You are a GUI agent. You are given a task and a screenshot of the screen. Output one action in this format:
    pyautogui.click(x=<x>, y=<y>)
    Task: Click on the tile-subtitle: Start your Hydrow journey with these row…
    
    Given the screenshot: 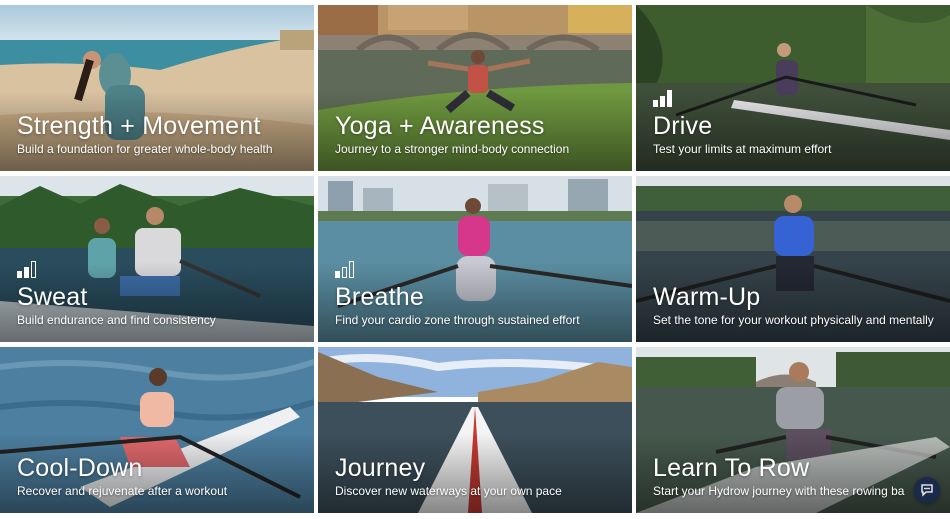 What is the action you would take?
    pyautogui.click(x=779, y=491)
    